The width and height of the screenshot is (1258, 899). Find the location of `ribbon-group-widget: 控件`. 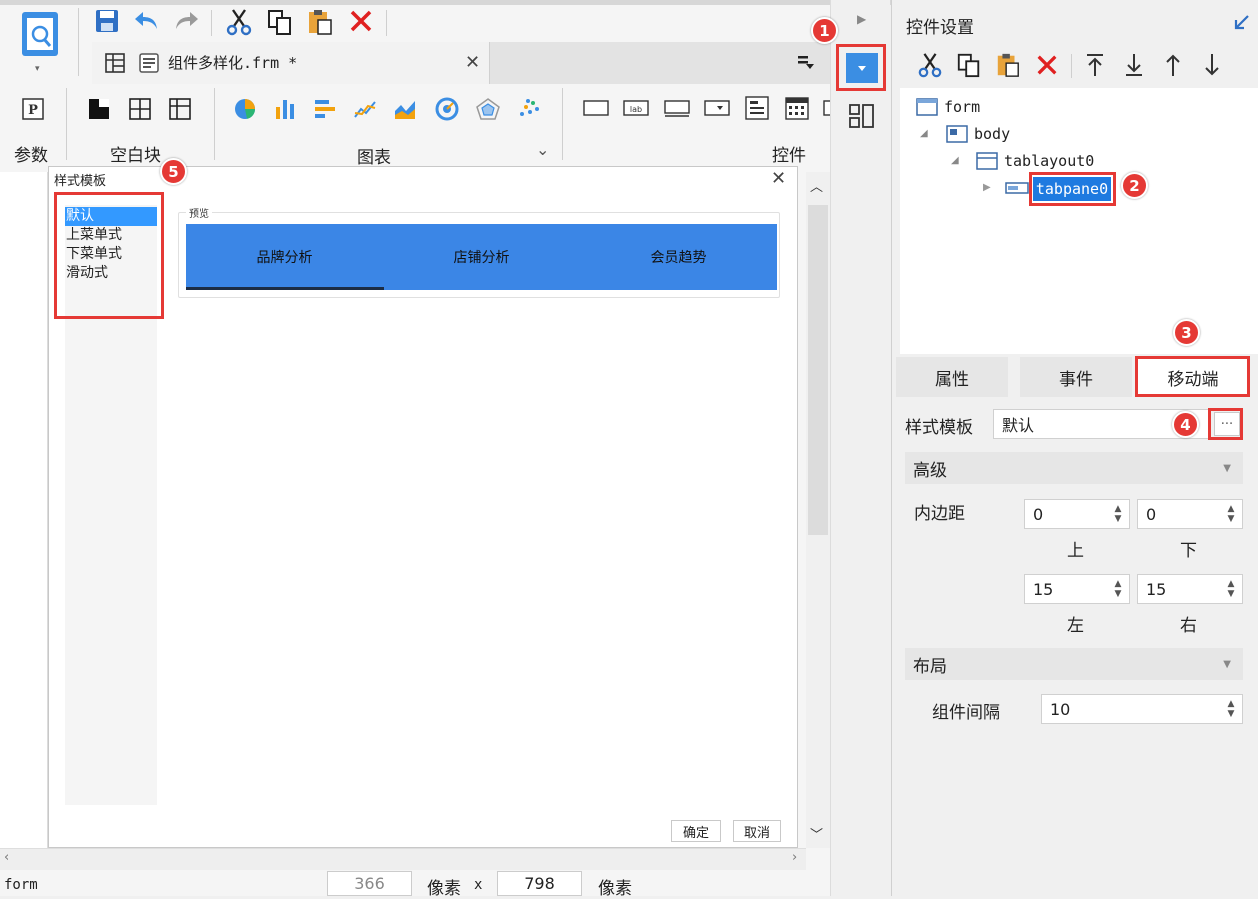

ribbon-group-widget: 控件 is located at coordinates (789, 156).